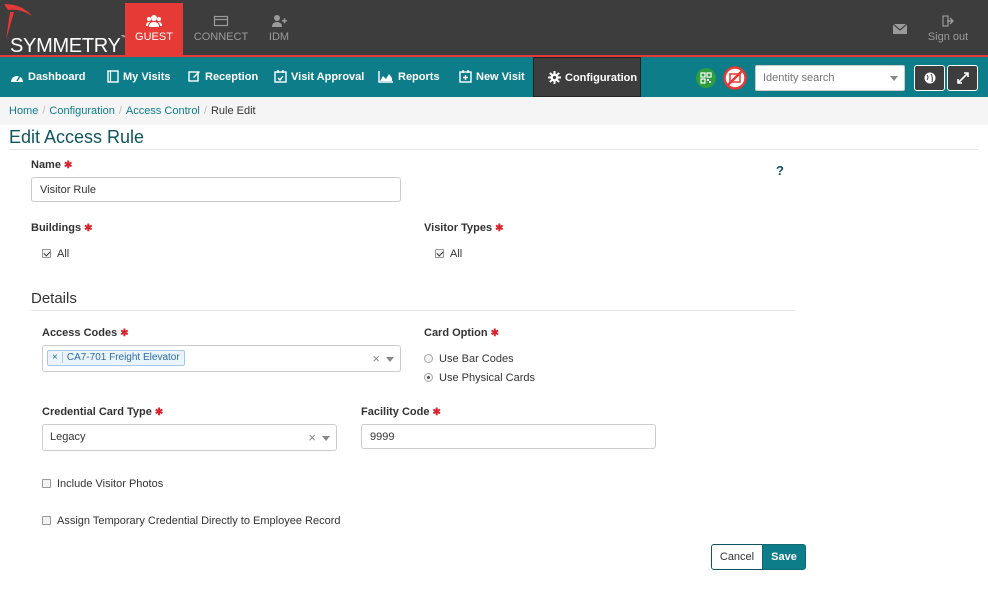  Describe the element at coordinates (328, 77) in the screenshot. I see `nav-visit-approval-label: Visit Approval` at that location.